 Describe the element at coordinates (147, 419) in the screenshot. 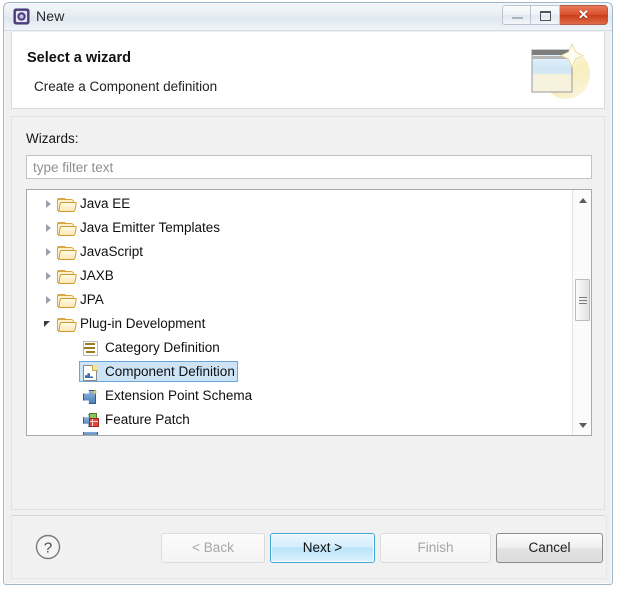

I see `tree-row-label: Feature Patch` at that location.